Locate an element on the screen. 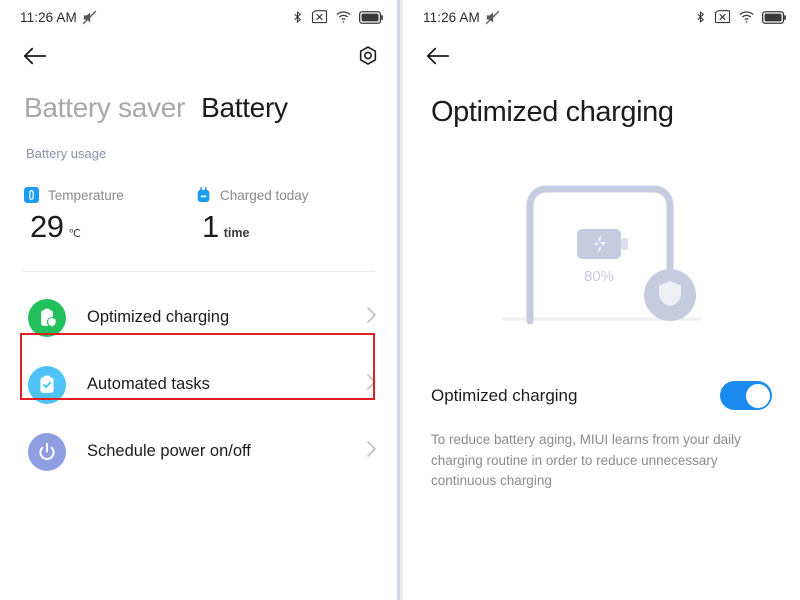 The width and height of the screenshot is (800, 600). stat-charged-today: Charged today 1 time is located at coordinates (282, 216).